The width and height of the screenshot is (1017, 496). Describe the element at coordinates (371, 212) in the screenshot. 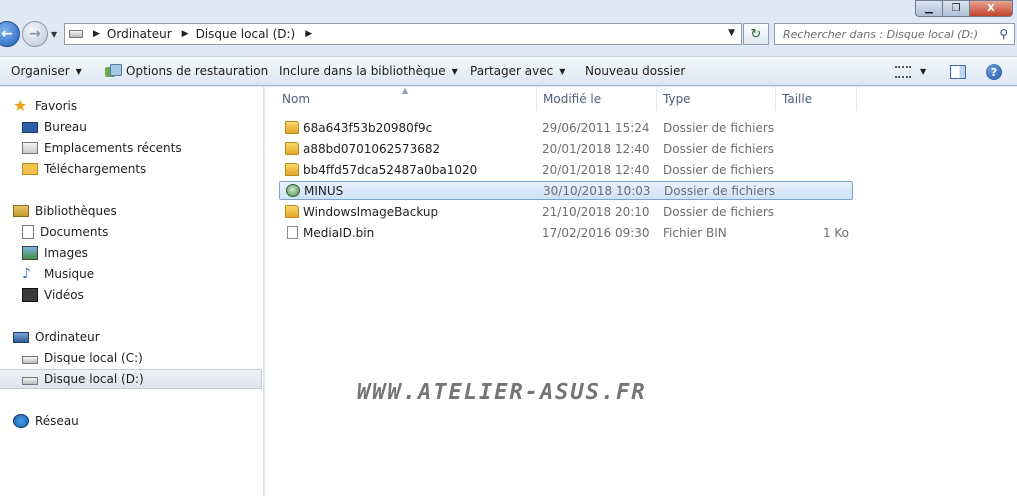

I see `file-name: WindowsImageBackup` at that location.